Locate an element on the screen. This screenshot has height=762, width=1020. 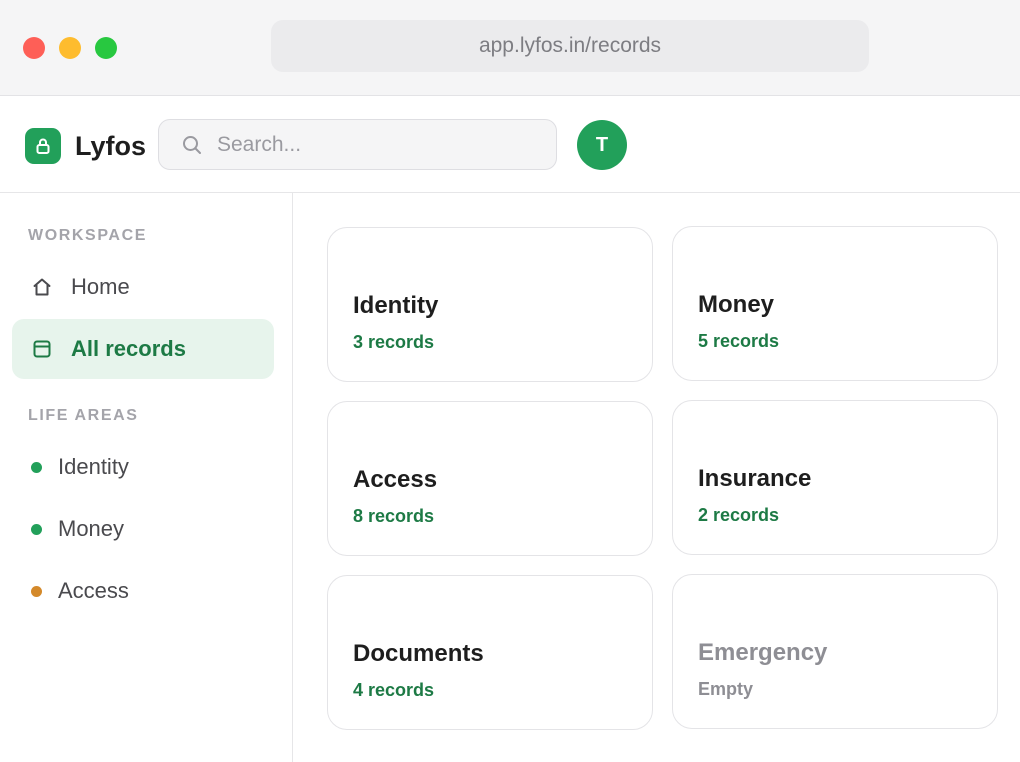
card-count: 2 records is located at coordinates (739, 515).